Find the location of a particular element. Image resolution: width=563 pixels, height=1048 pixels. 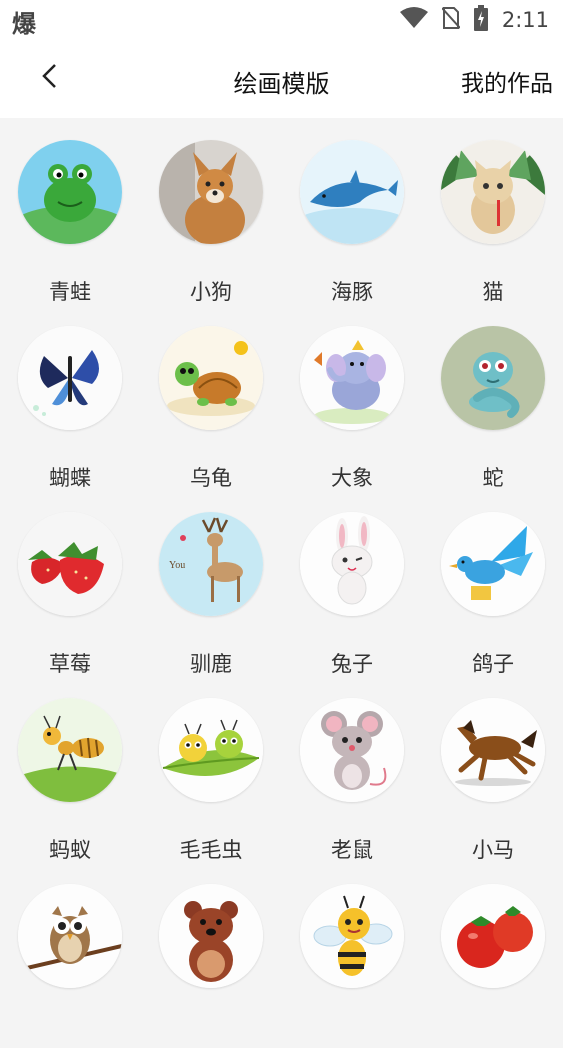

no-sim-icon is located at coordinates (451, 20).